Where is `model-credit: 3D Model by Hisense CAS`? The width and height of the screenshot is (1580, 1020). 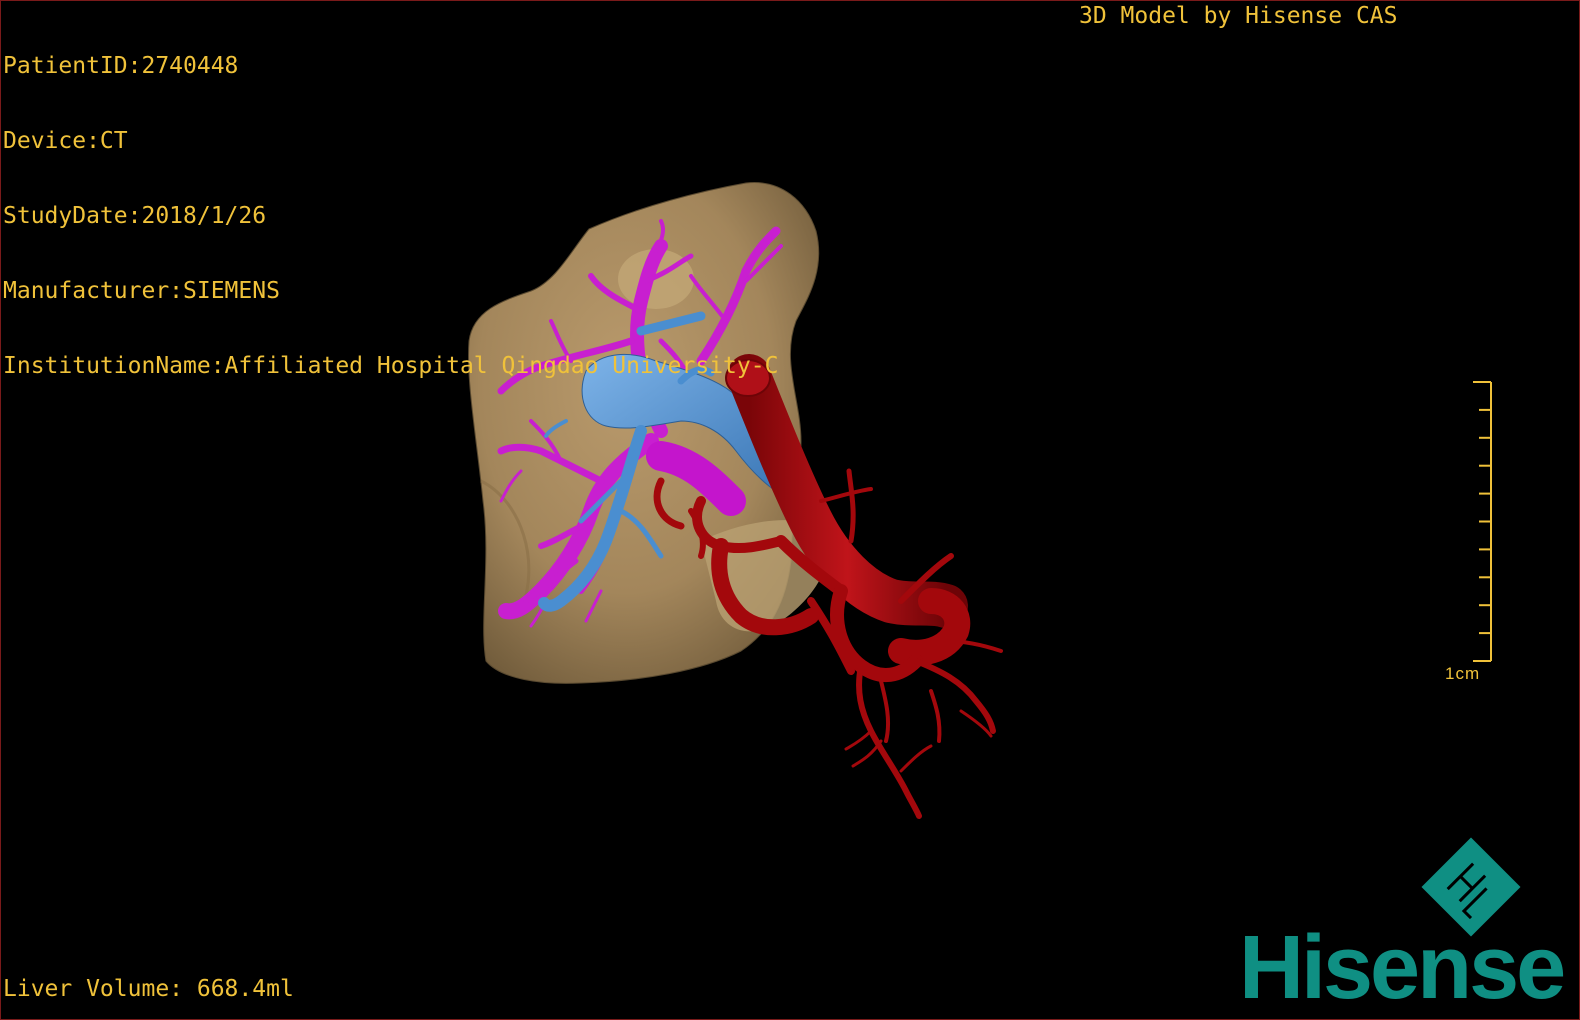
model-credit: 3D Model by Hisense CAS is located at coordinates (1238, 16).